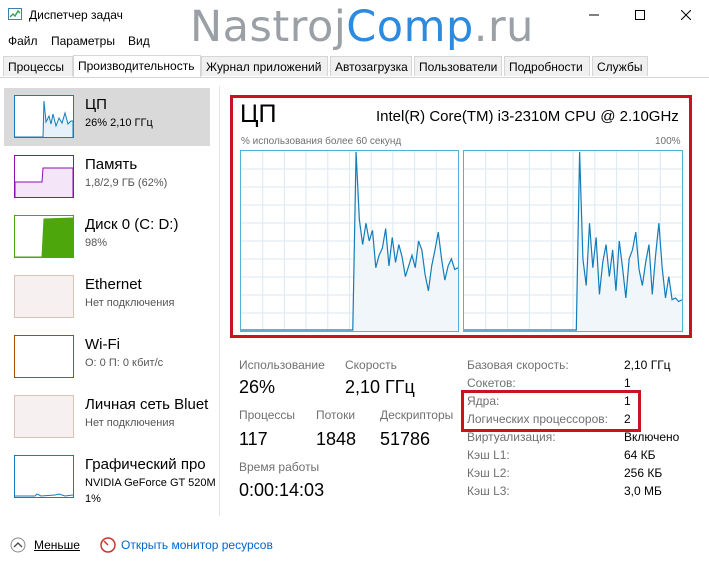  What do you see at coordinates (23, 41) in the screenshot?
I see `menu-file: Файл` at bounding box center [23, 41].